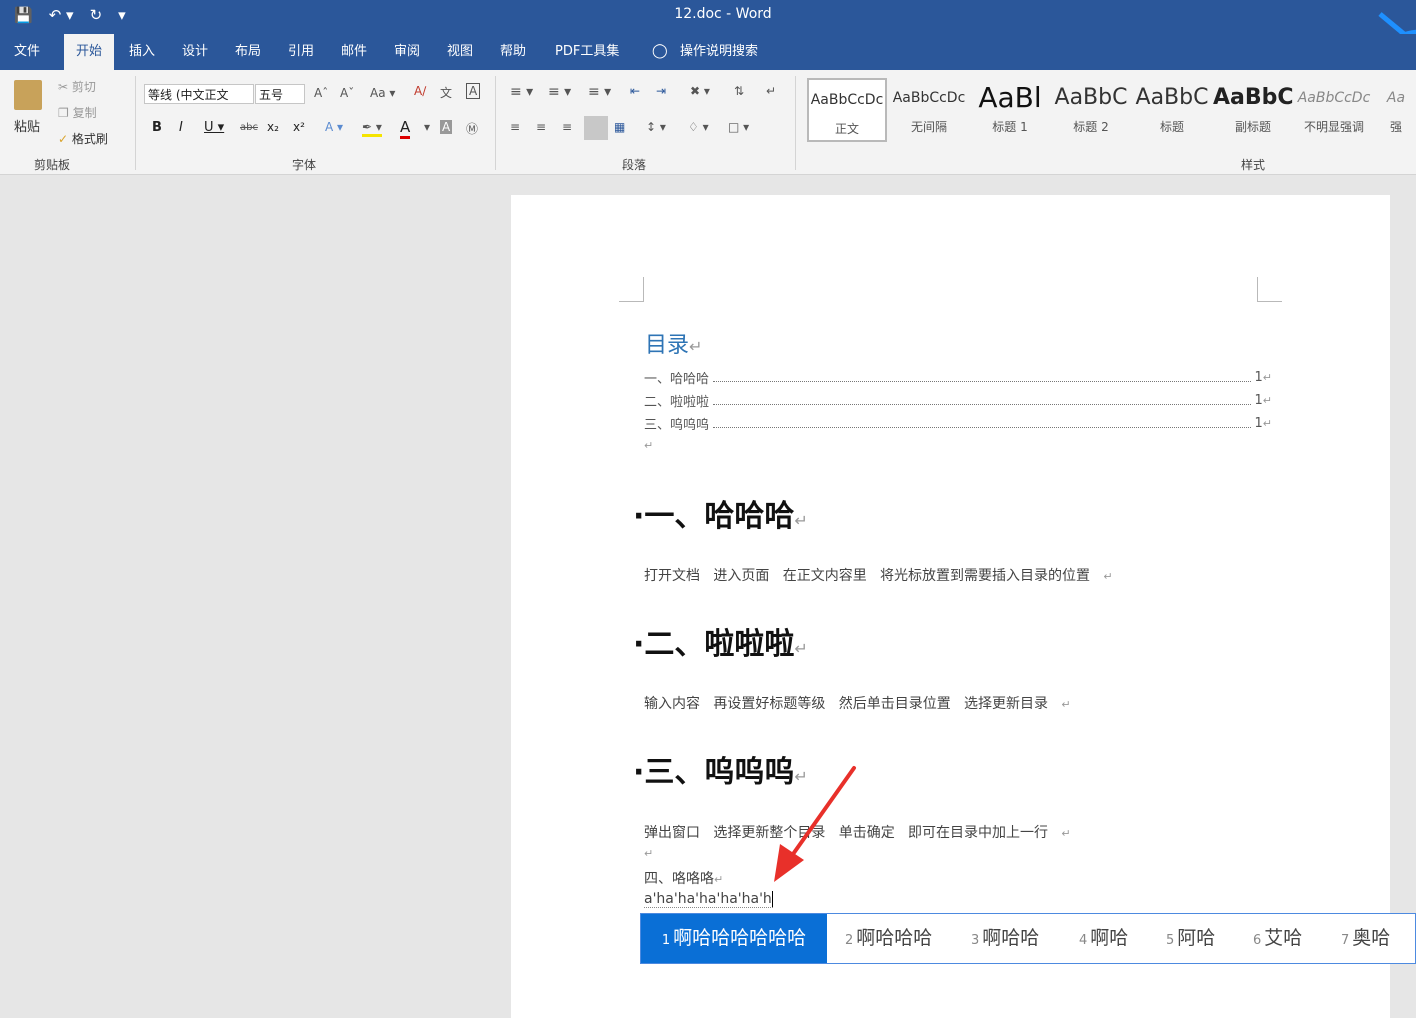 The width and height of the screenshot is (1416, 1018). What do you see at coordinates (83, 138) in the screenshot?
I see `format-painter-button: ✓ 格式刷` at bounding box center [83, 138].